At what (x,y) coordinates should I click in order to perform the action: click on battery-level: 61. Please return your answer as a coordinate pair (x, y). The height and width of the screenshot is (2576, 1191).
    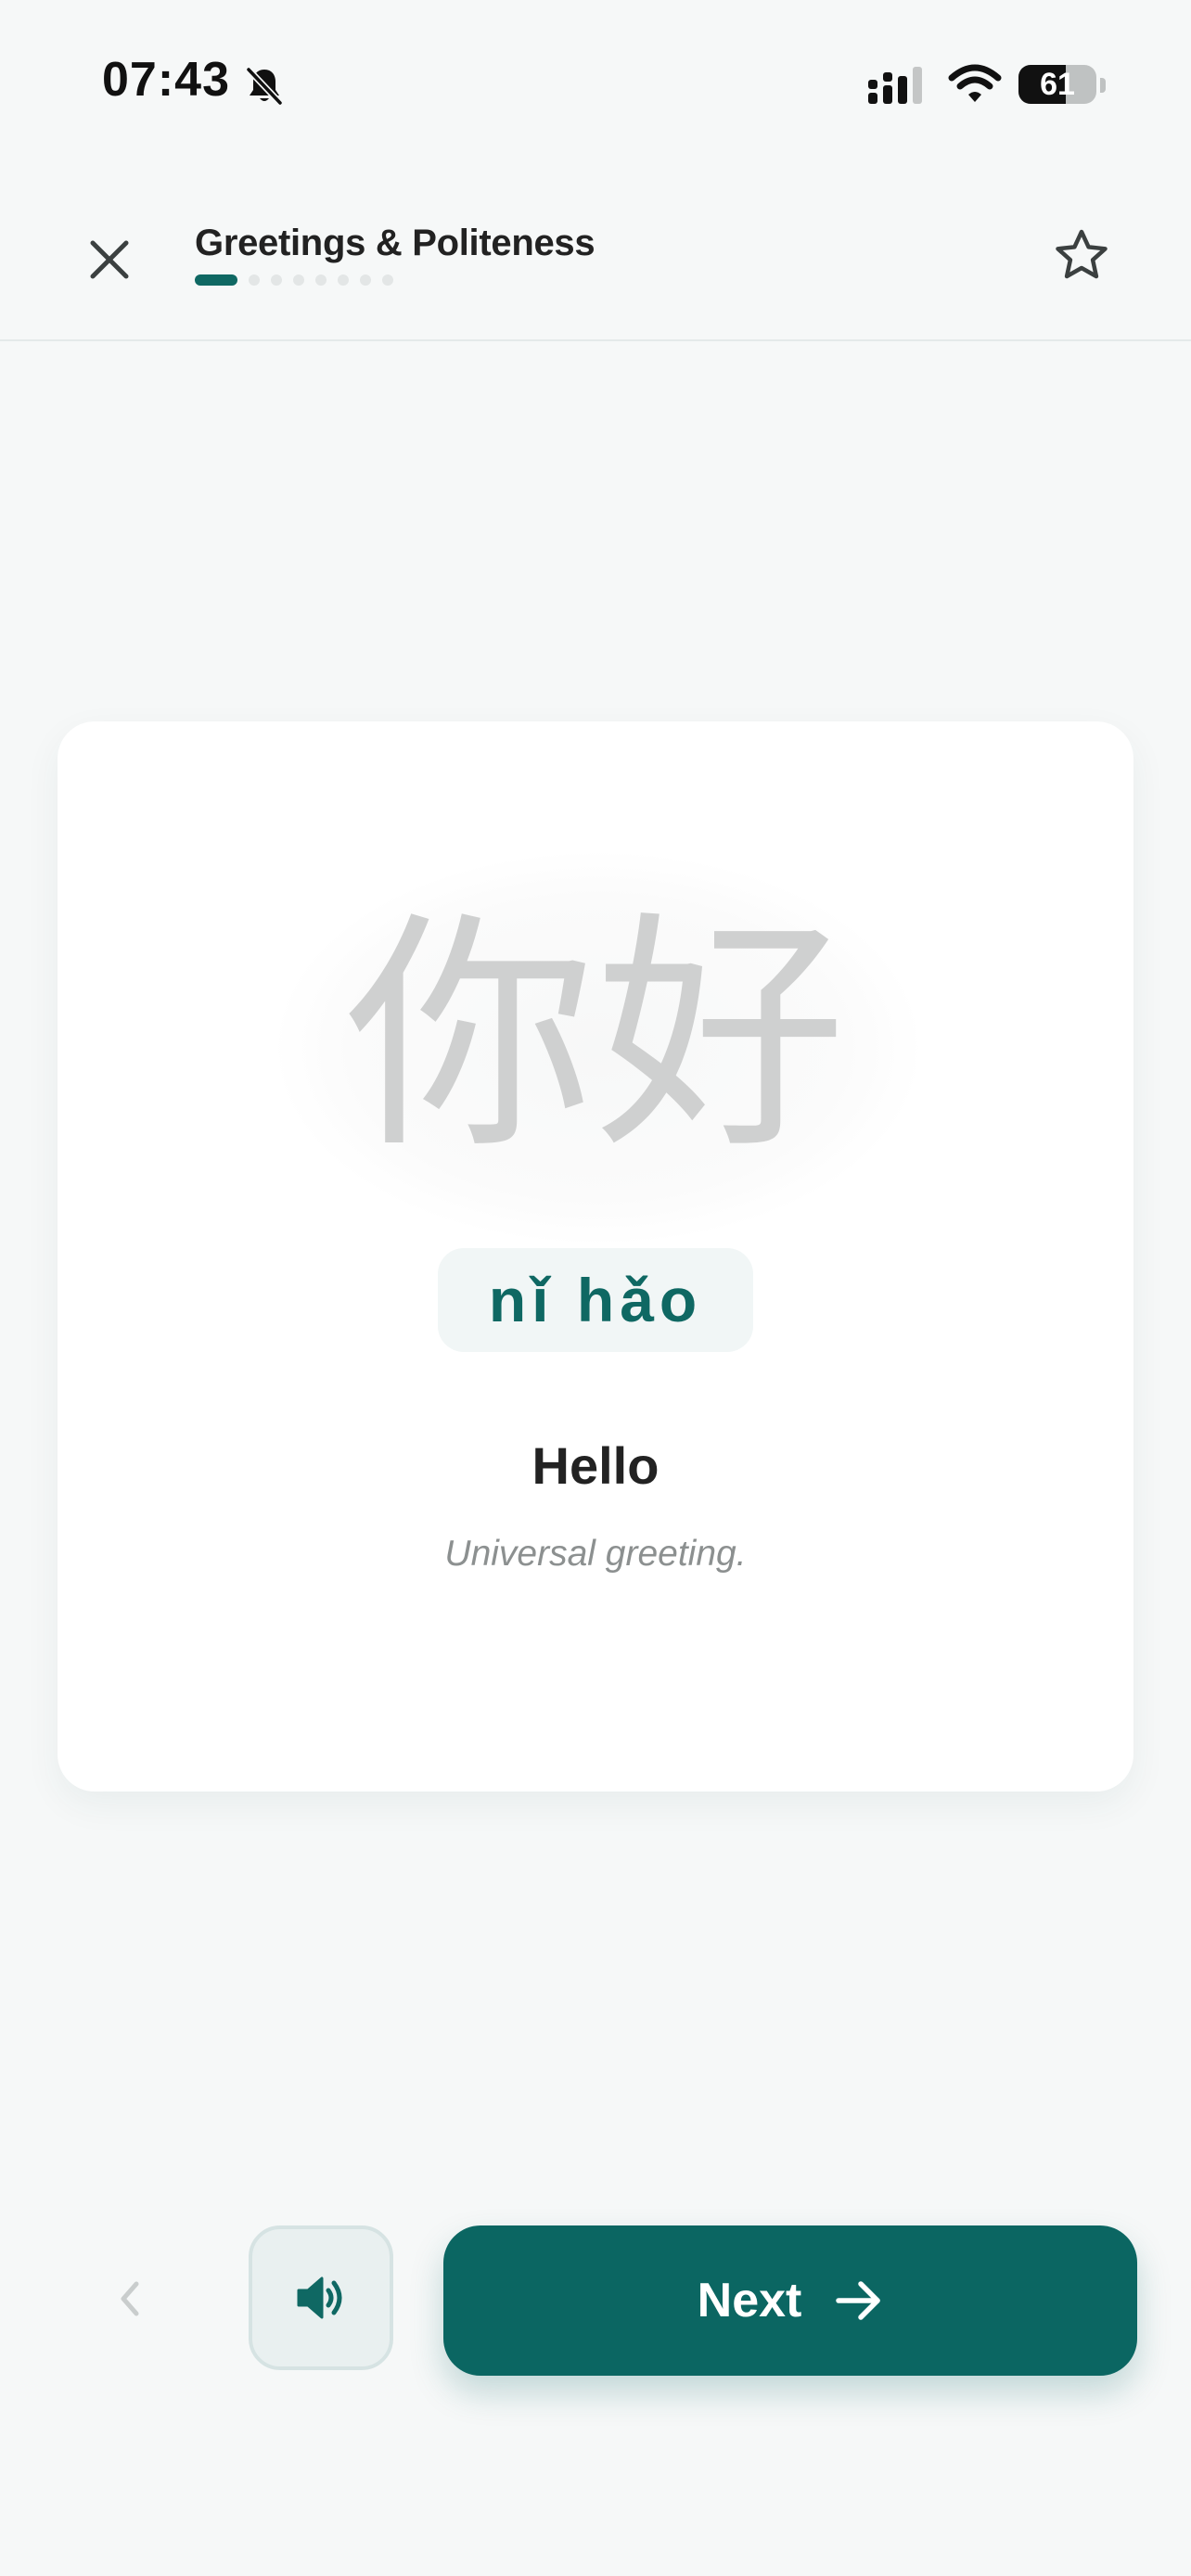
    Looking at the image, I should click on (1058, 84).